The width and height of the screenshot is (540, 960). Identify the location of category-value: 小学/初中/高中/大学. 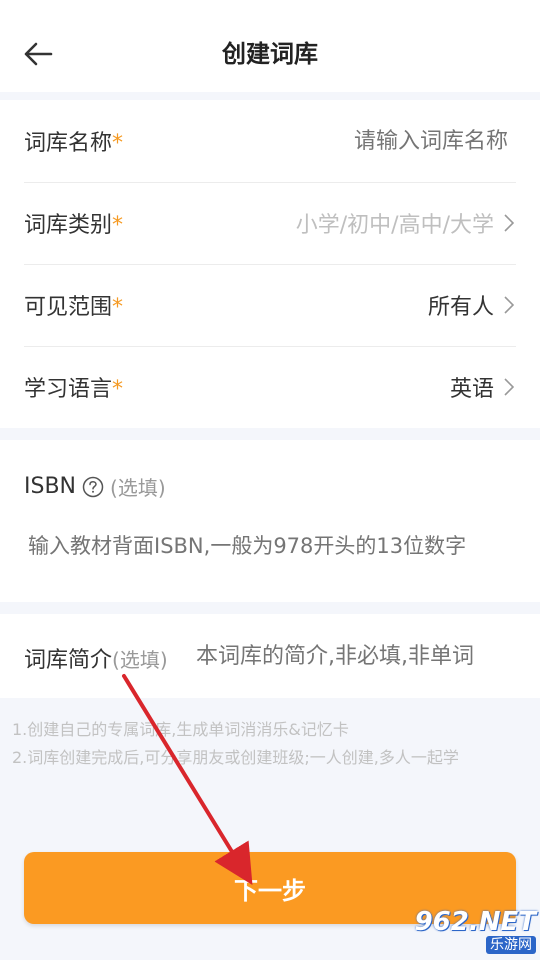
(394, 225).